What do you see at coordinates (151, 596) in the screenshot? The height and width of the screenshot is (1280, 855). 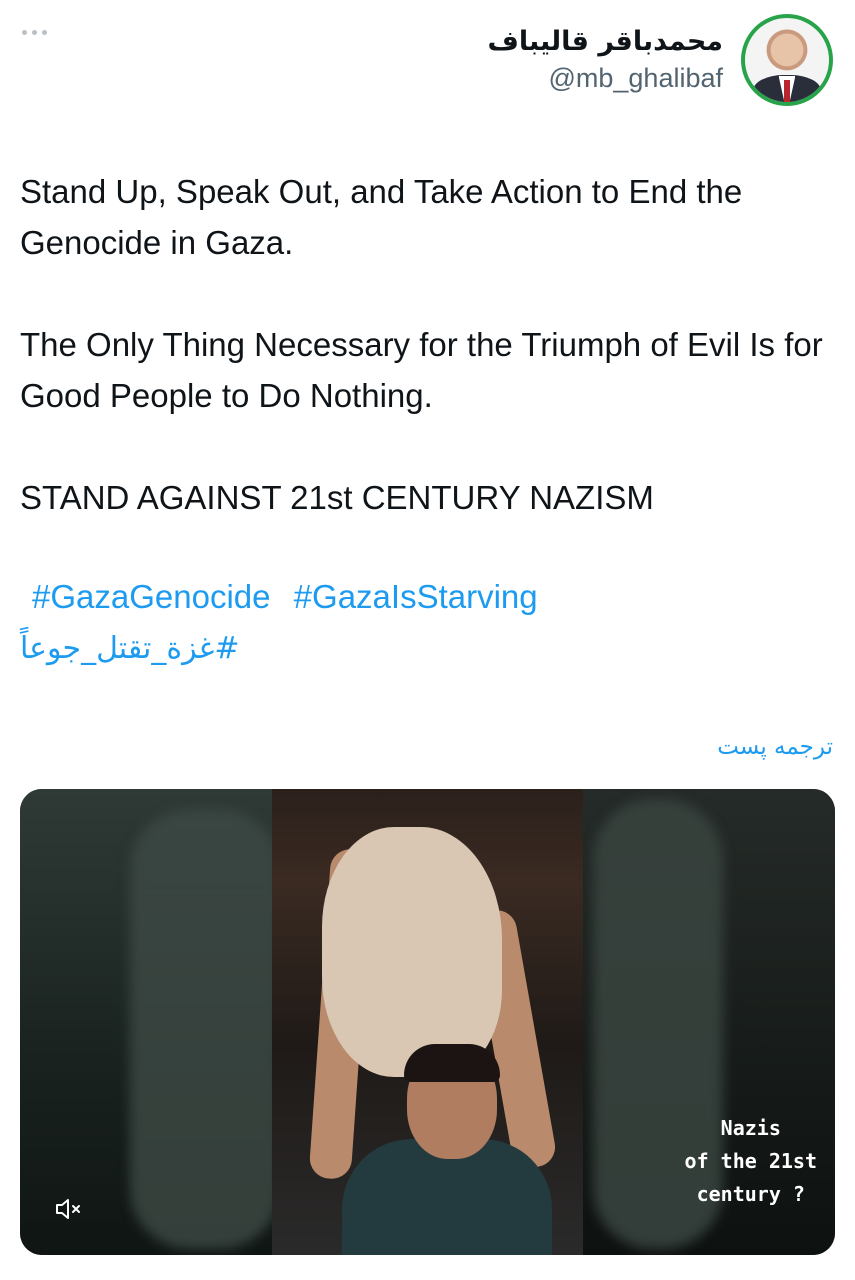 I see `hashtag-link: #GazaGenocide` at bounding box center [151, 596].